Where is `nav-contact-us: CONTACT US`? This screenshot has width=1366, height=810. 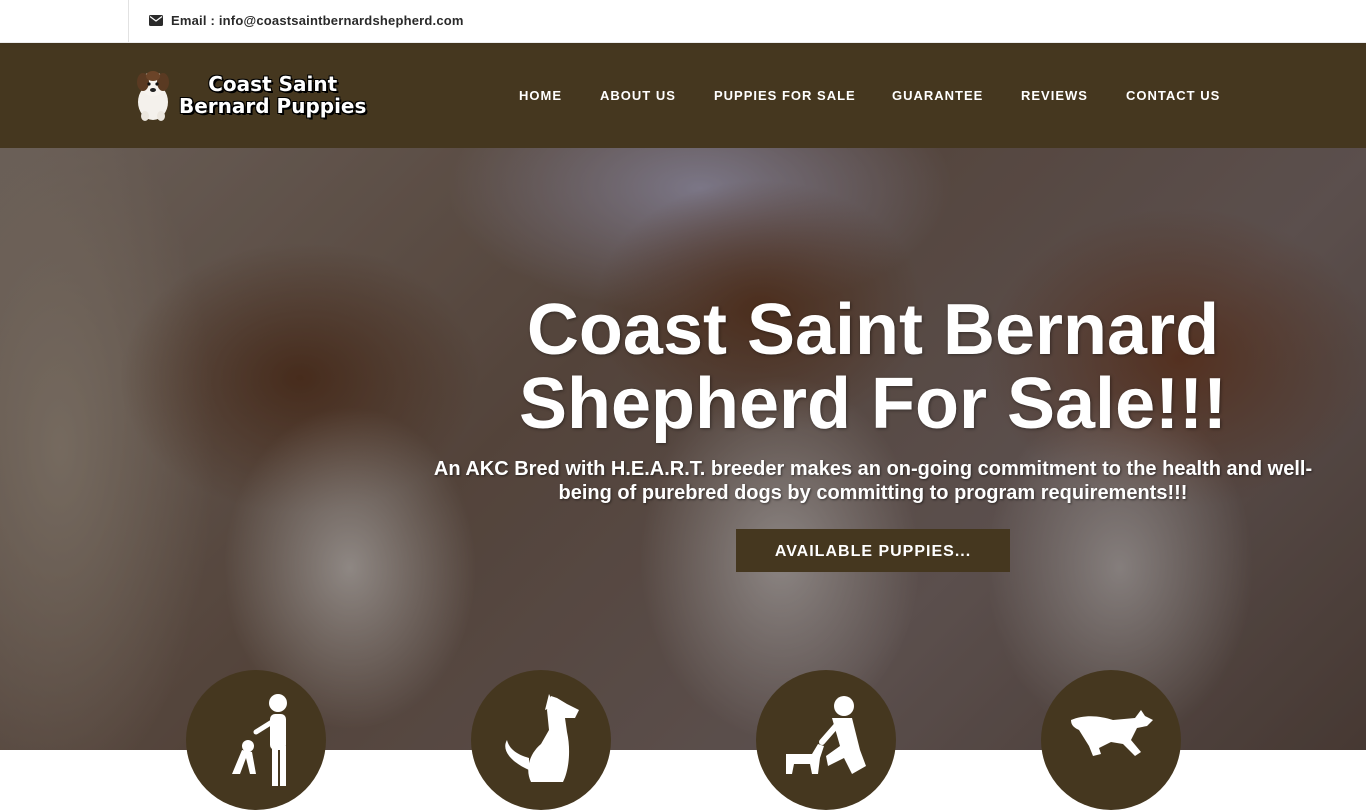
nav-contact-us: CONTACT US is located at coordinates (1173, 95).